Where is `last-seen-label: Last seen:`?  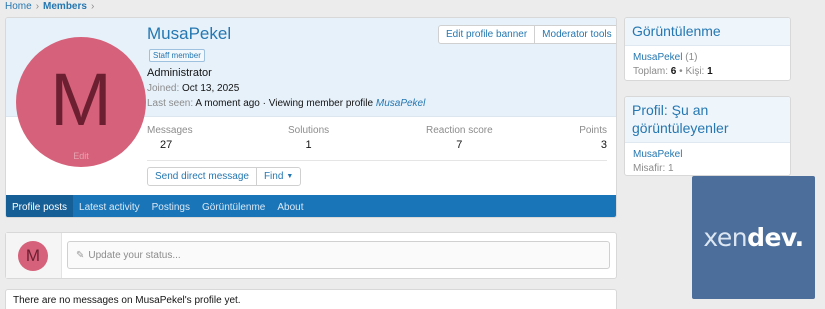
last-seen-label: Last seen: is located at coordinates (170, 103).